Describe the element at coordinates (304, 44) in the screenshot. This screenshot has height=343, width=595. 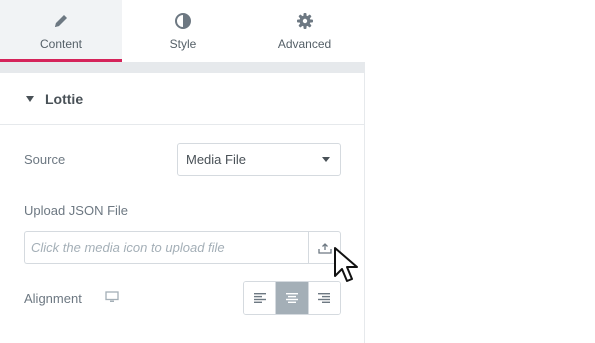
I see `tab-advanced-label: Advanced` at that location.